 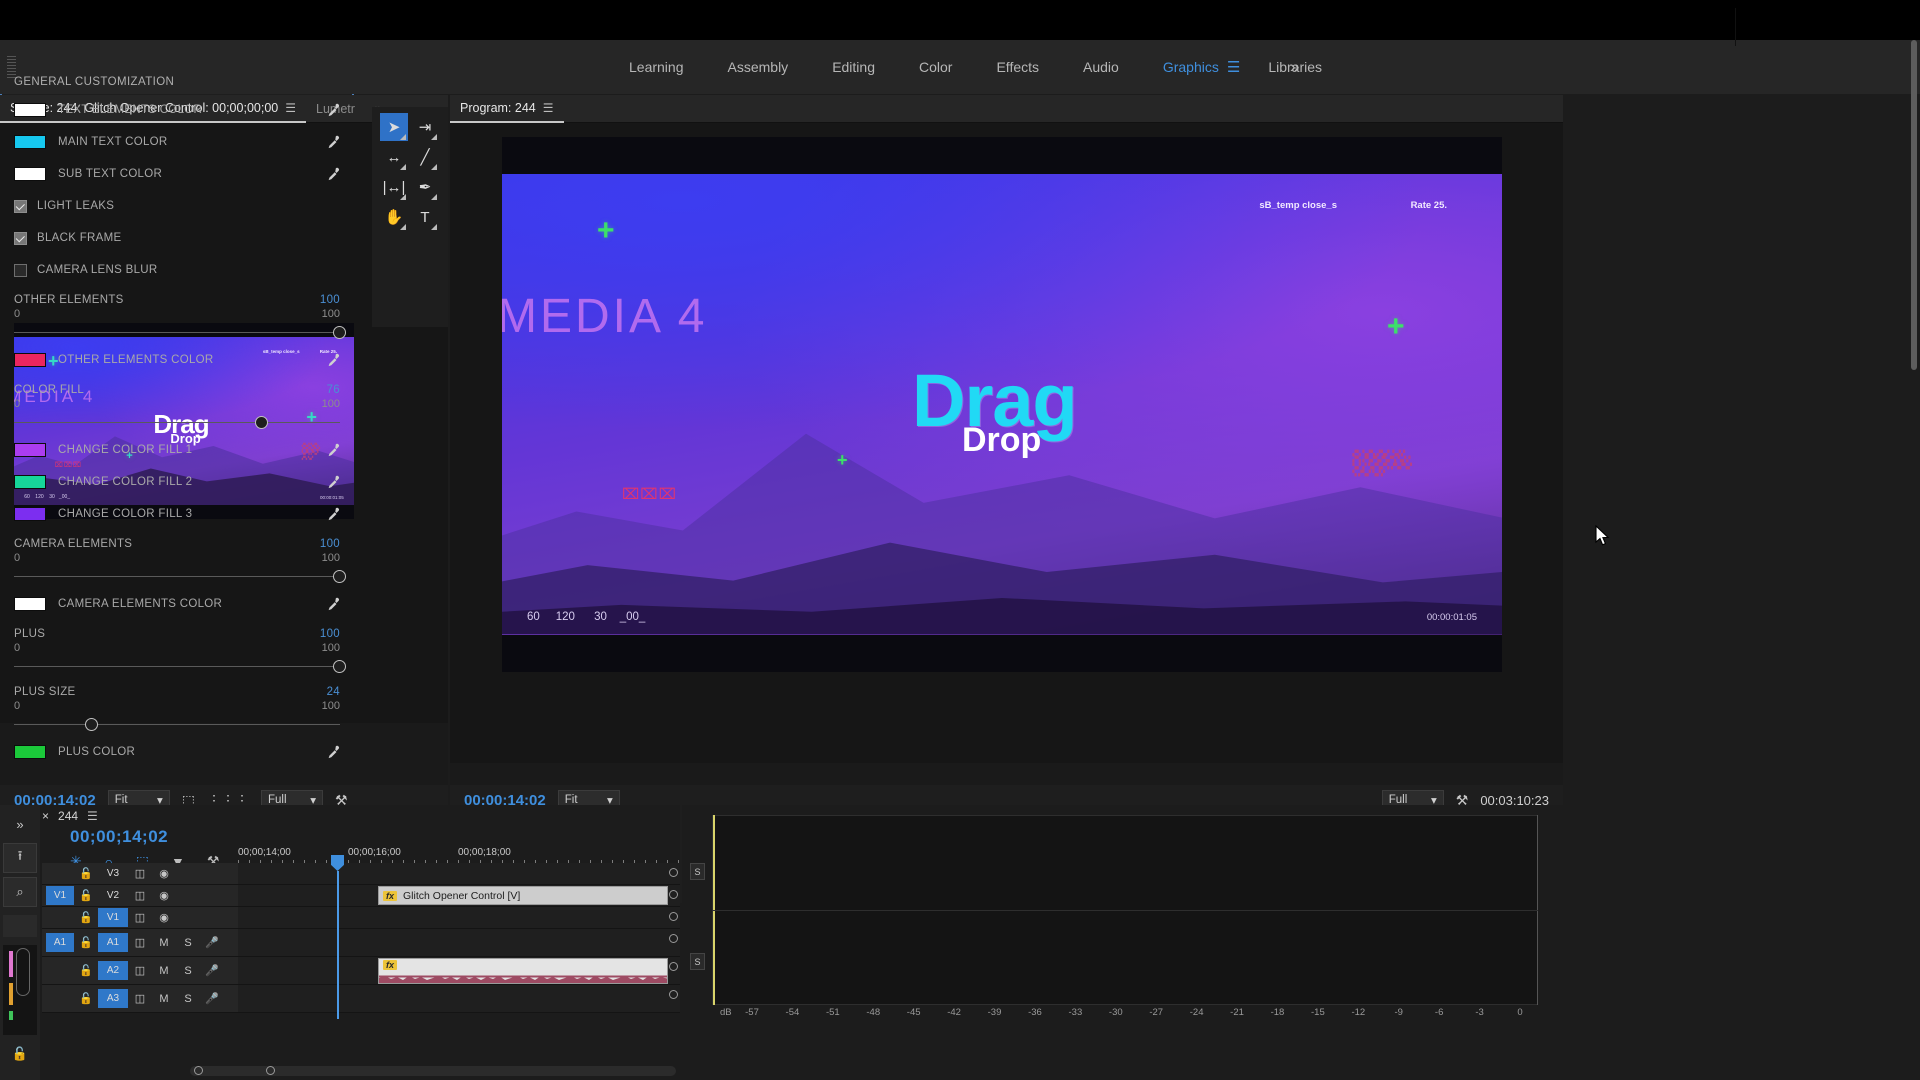 I want to click on track-select-forward-tool: ⇥, so click(x=425, y=127).